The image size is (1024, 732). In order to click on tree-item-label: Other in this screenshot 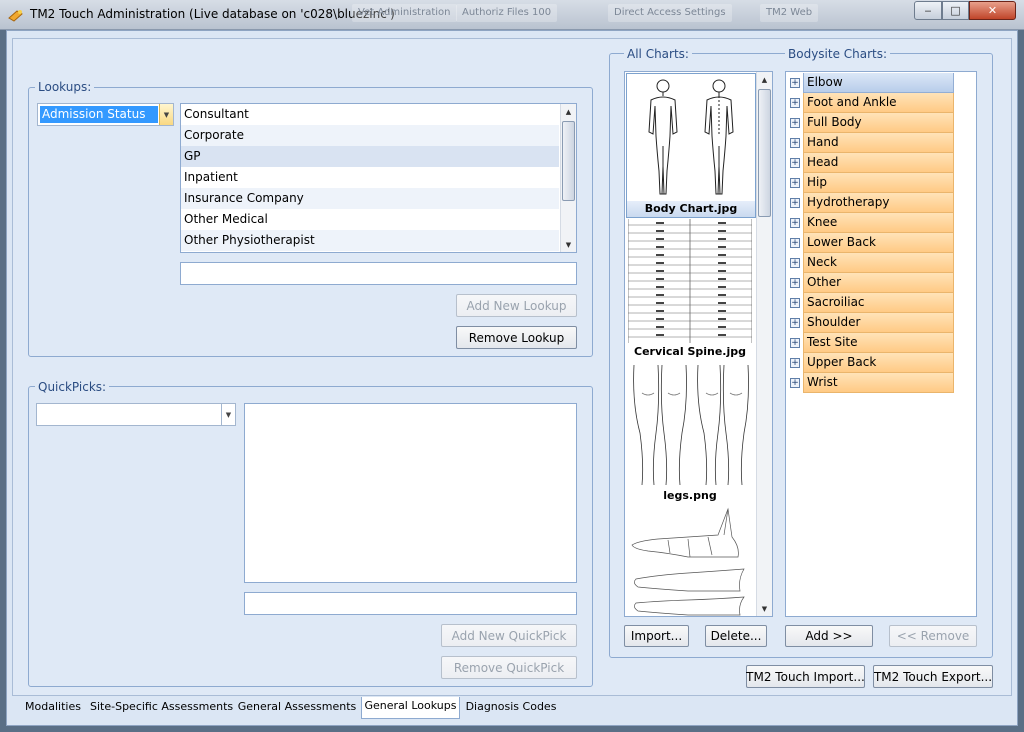, I will do `click(878, 283)`.